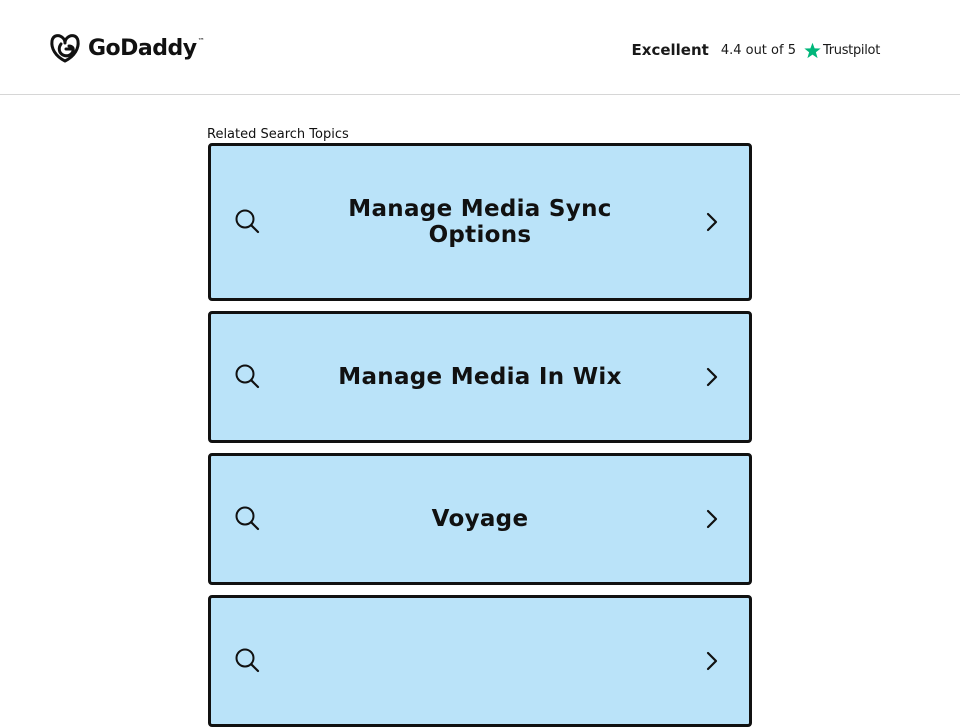 Image resolution: width=960 pixels, height=727 pixels. What do you see at coordinates (201, 41) in the screenshot?
I see `logo-trademark: ™` at bounding box center [201, 41].